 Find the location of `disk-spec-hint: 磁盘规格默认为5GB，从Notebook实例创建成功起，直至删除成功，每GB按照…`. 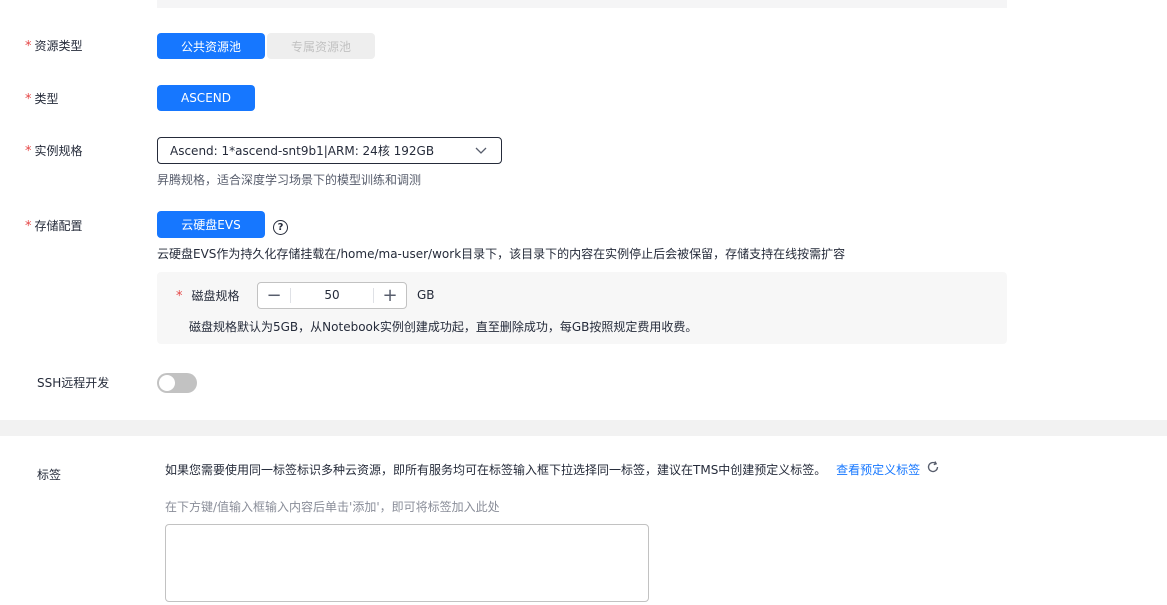

disk-spec-hint: 磁盘规格默认为5GB，从Notebook实例创建成功起，直至删除成功，每GB按照… is located at coordinates (443, 327).